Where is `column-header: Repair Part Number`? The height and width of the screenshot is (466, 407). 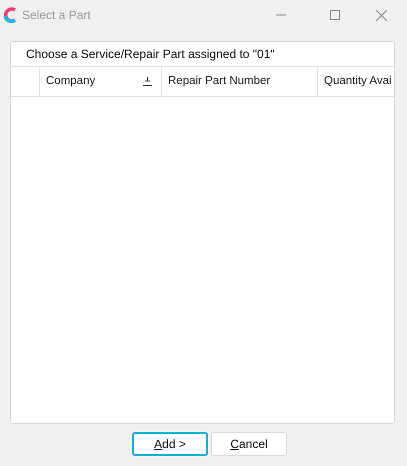
column-header: Repair Part Number is located at coordinates (240, 81).